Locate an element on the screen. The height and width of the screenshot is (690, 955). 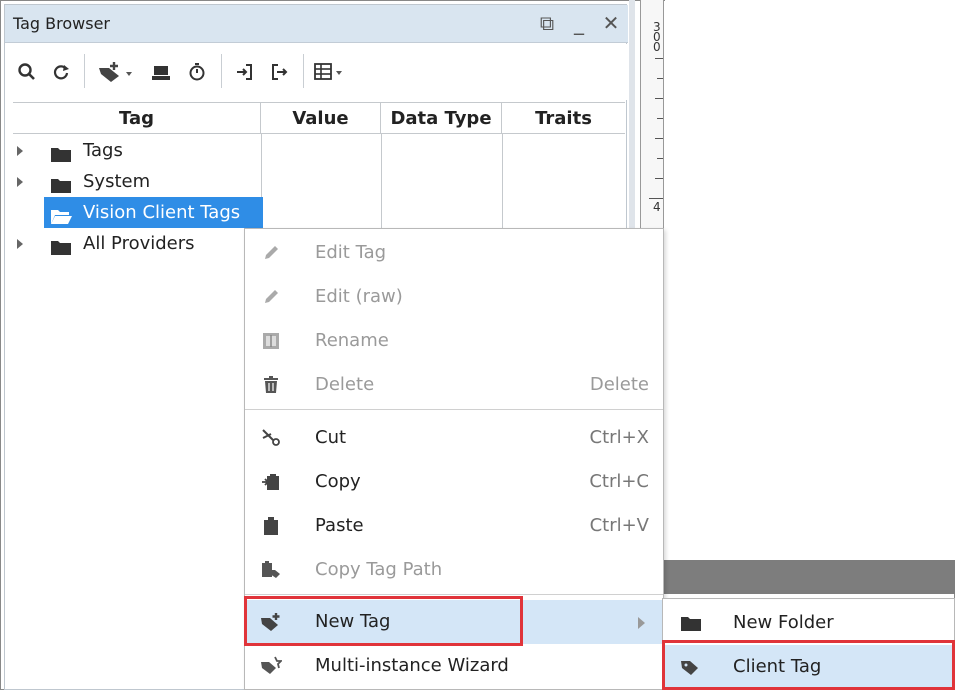
menu-item-label: Copy Tag Path is located at coordinates (379, 569).